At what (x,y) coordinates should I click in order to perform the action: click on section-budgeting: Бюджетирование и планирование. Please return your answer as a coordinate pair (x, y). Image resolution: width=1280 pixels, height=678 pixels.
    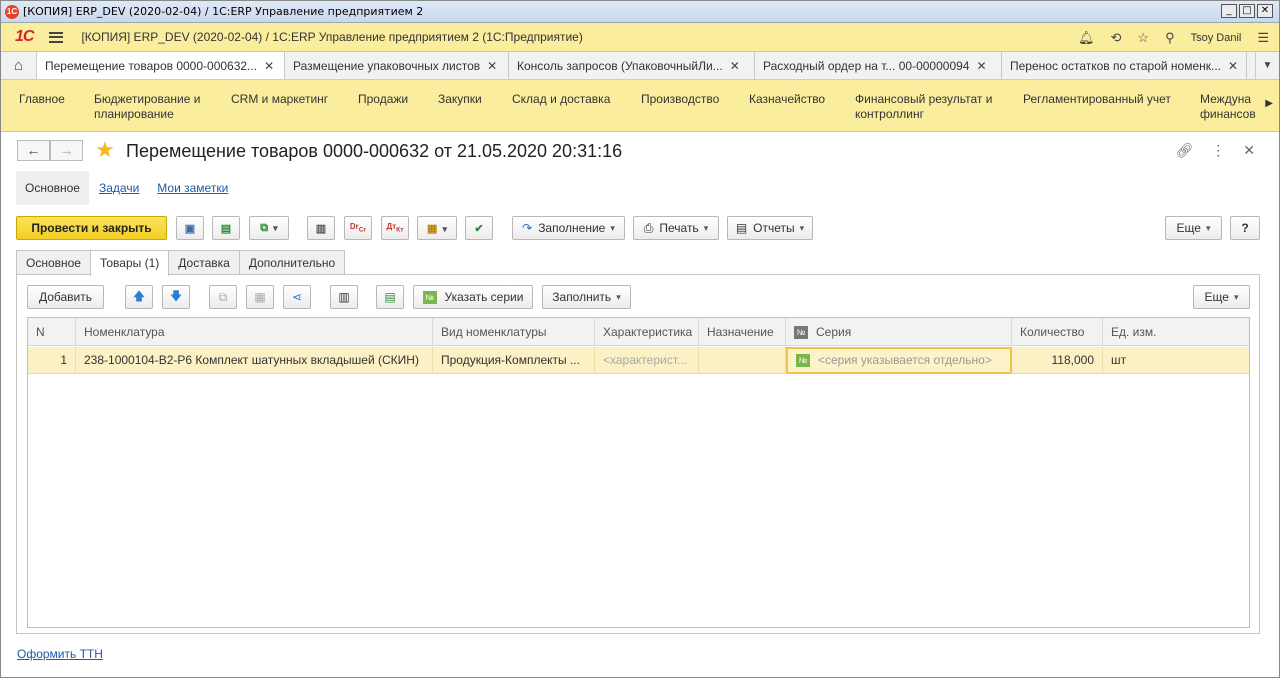
    Looking at the image, I should click on (147, 107).